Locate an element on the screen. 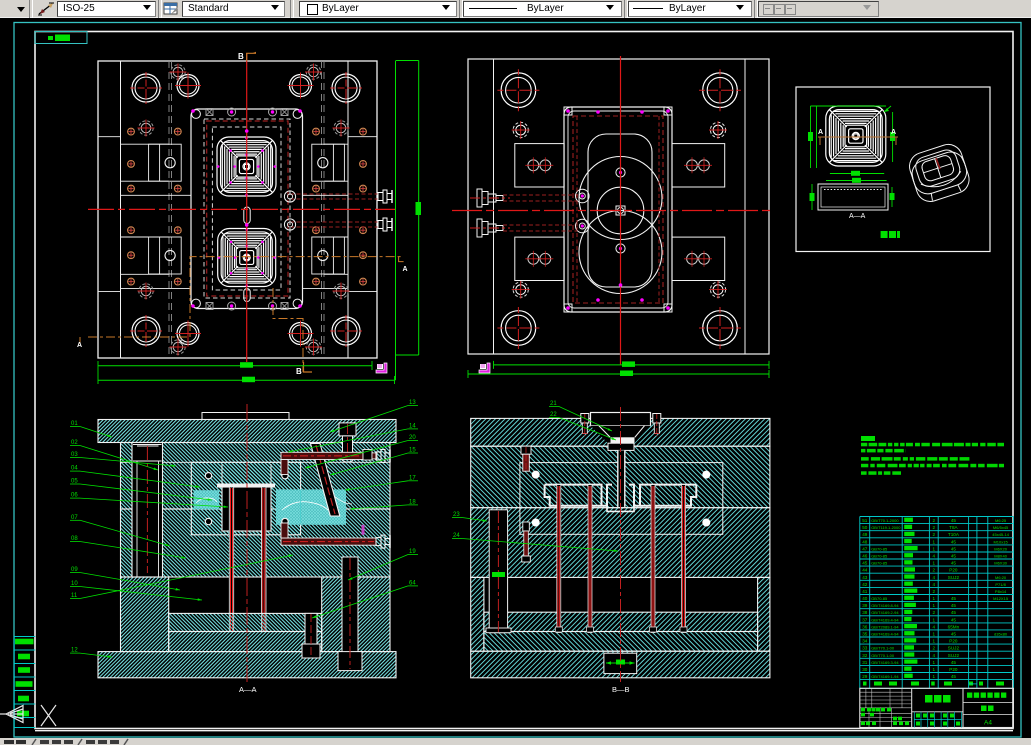 This screenshot has height=745, width=1031. svg-text: M6:25 is located at coordinates (1001, 520).